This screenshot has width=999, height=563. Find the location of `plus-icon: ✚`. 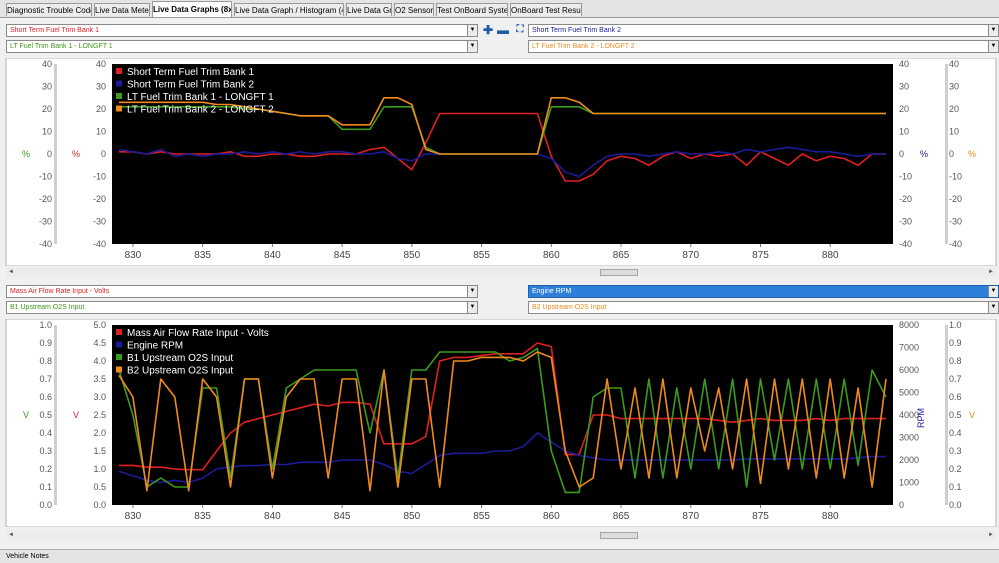

plus-icon: ✚ is located at coordinates (488, 30).